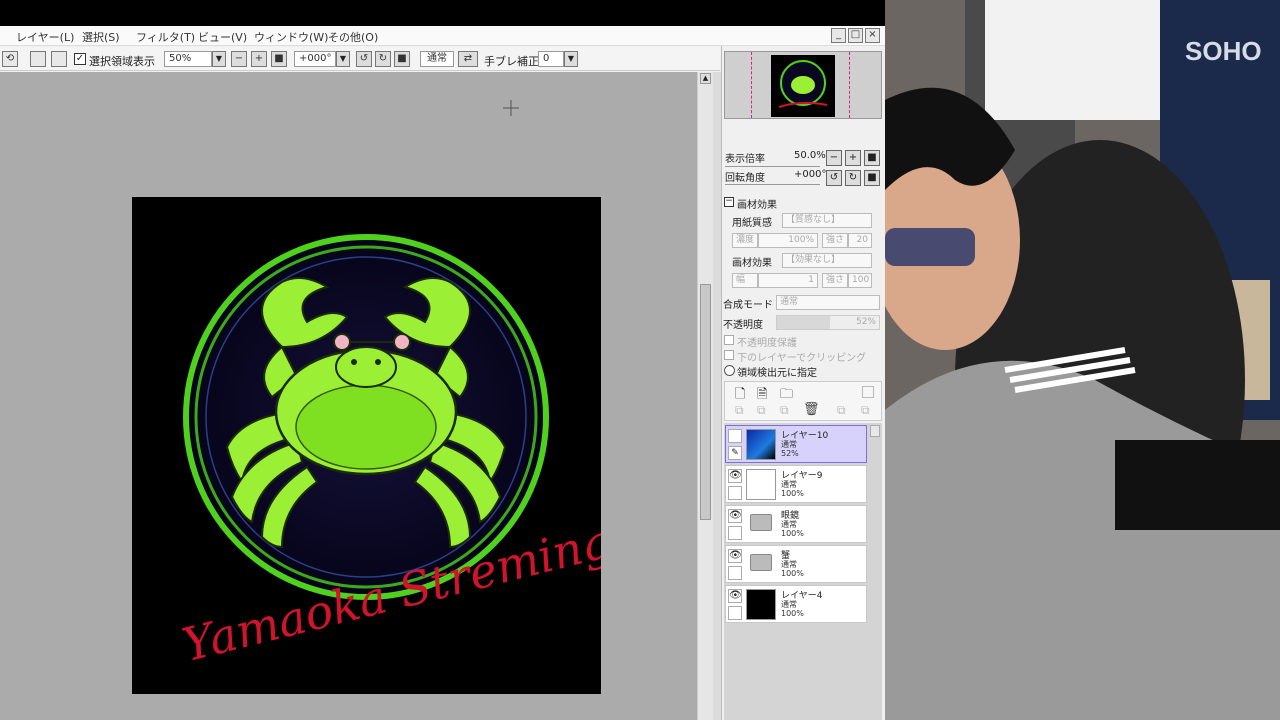  What do you see at coordinates (735, 436) in the screenshot?
I see `visibility-toggle` at bounding box center [735, 436].